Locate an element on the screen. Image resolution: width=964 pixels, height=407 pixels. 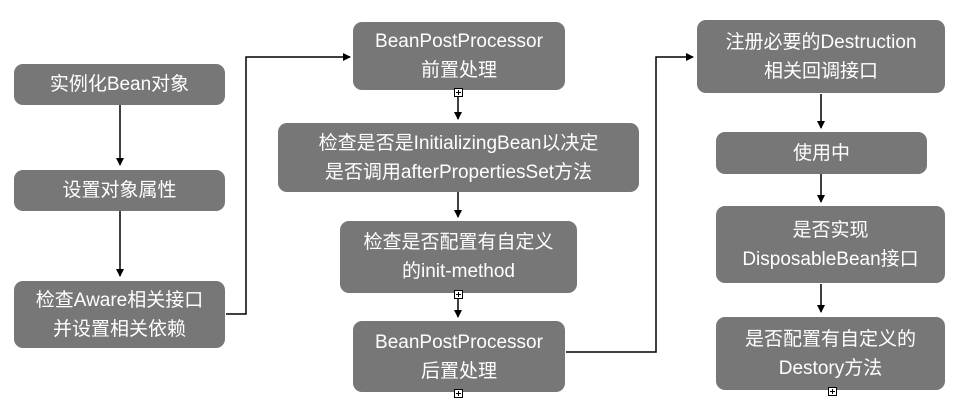
node-disposable-bean: 是否实现 DisposableBean接口 is located at coordinates (830, 244).